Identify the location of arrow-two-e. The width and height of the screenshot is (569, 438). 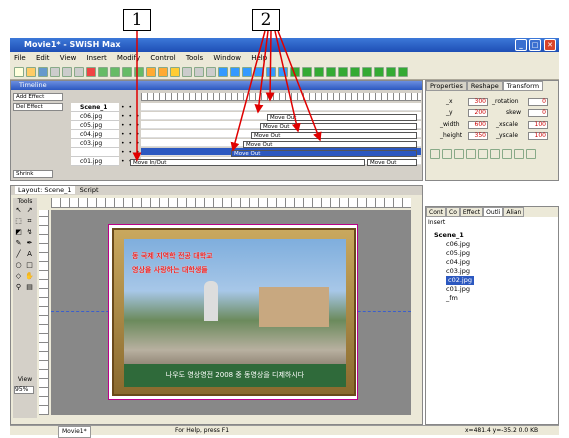
(299, 86).